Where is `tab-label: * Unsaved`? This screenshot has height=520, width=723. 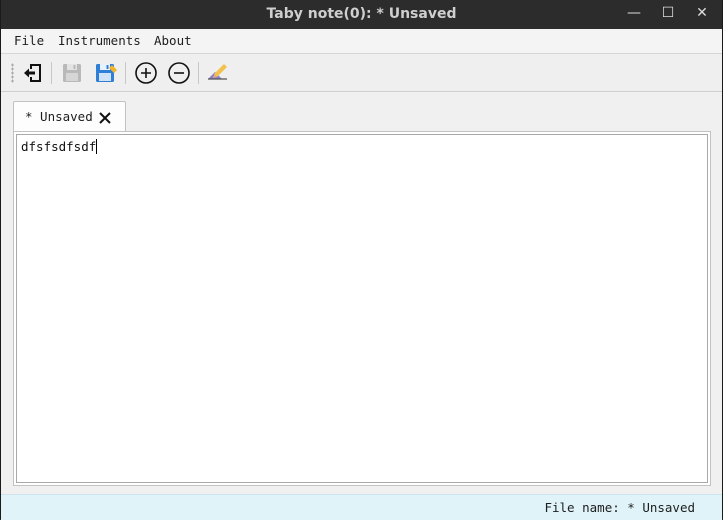
tab-label: * Unsaved is located at coordinates (59, 116).